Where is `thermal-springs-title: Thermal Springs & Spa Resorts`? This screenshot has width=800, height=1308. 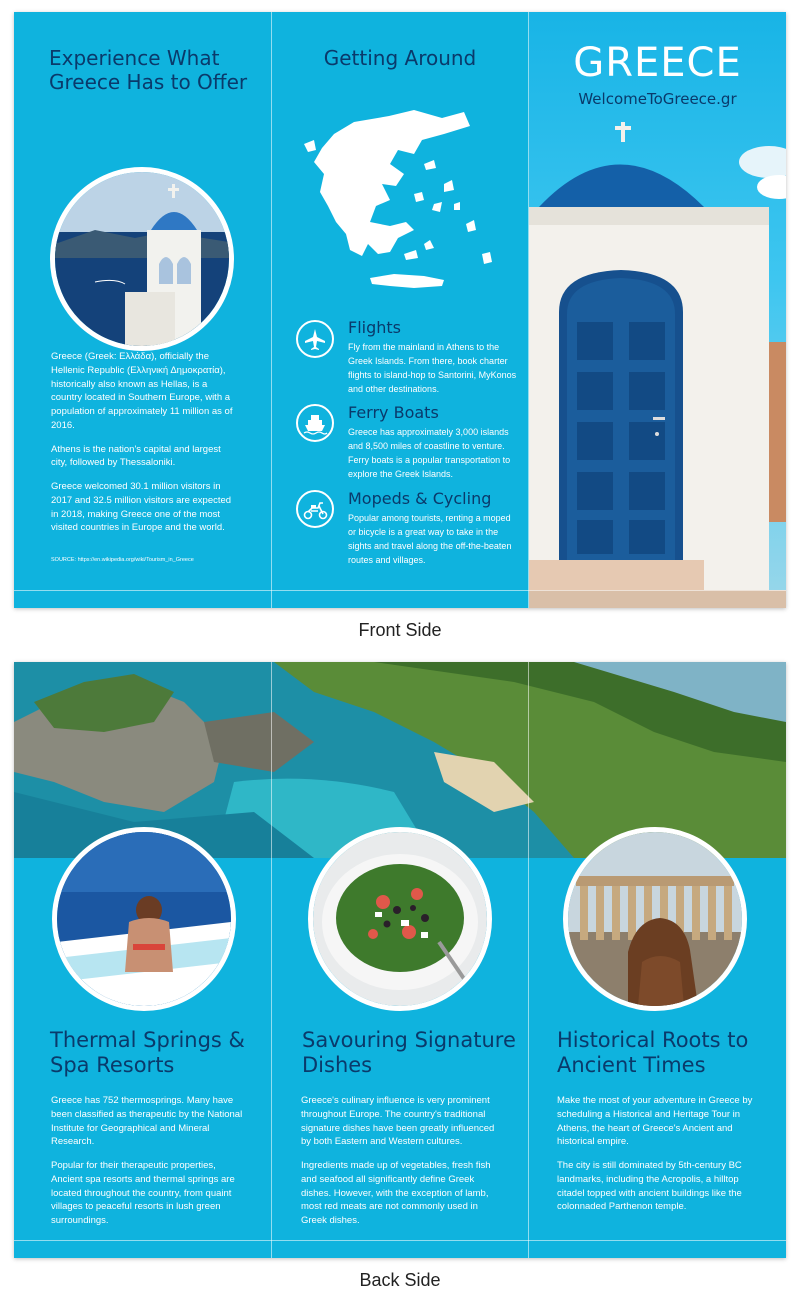 thermal-springs-title: Thermal Springs & Spa Resorts is located at coordinates (147, 1053).